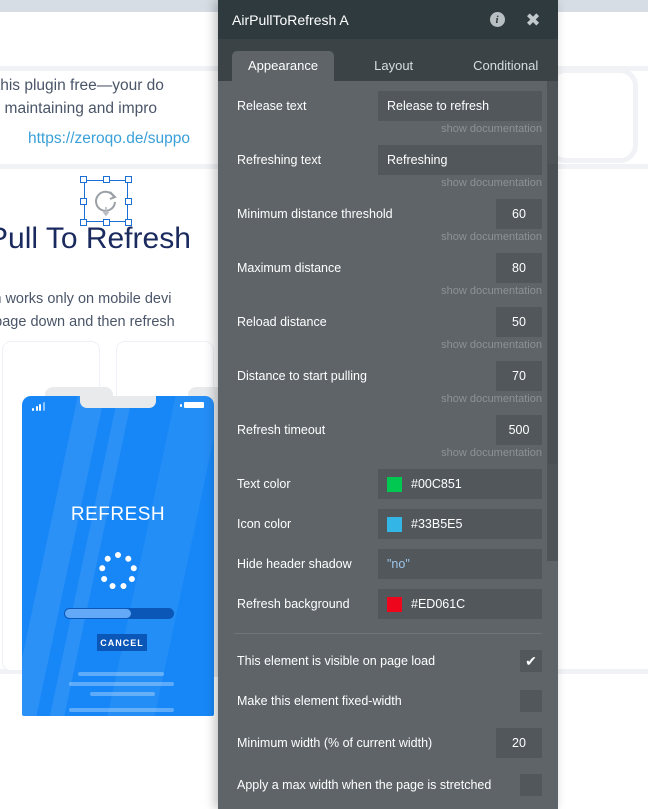 This screenshot has width=648, height=809. I want to click on property-row-release-text: Release text Release to refresh, so click(388, 106).